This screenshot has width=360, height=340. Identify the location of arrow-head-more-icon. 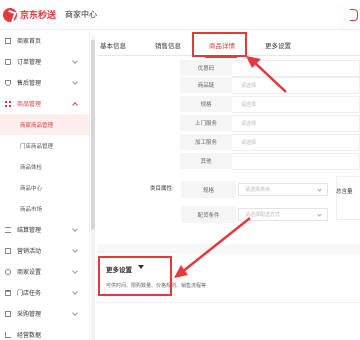
(181, 271).